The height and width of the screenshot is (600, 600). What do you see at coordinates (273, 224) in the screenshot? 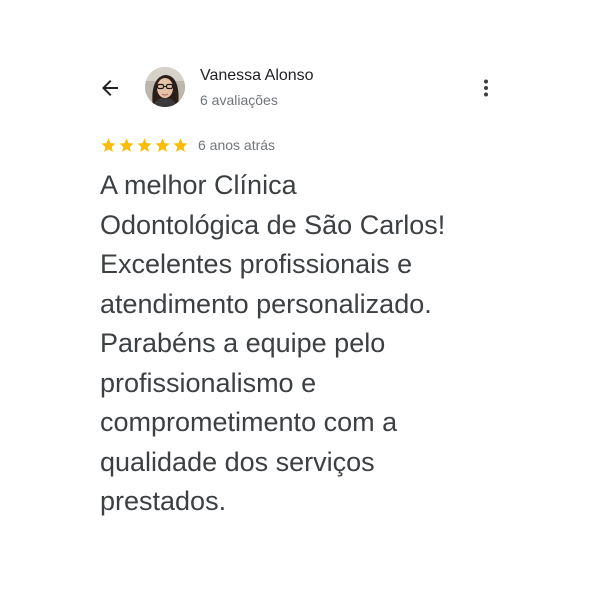
I see `review-text-line: Odontológica de São Carlos!` at bounding box center [273, 224].